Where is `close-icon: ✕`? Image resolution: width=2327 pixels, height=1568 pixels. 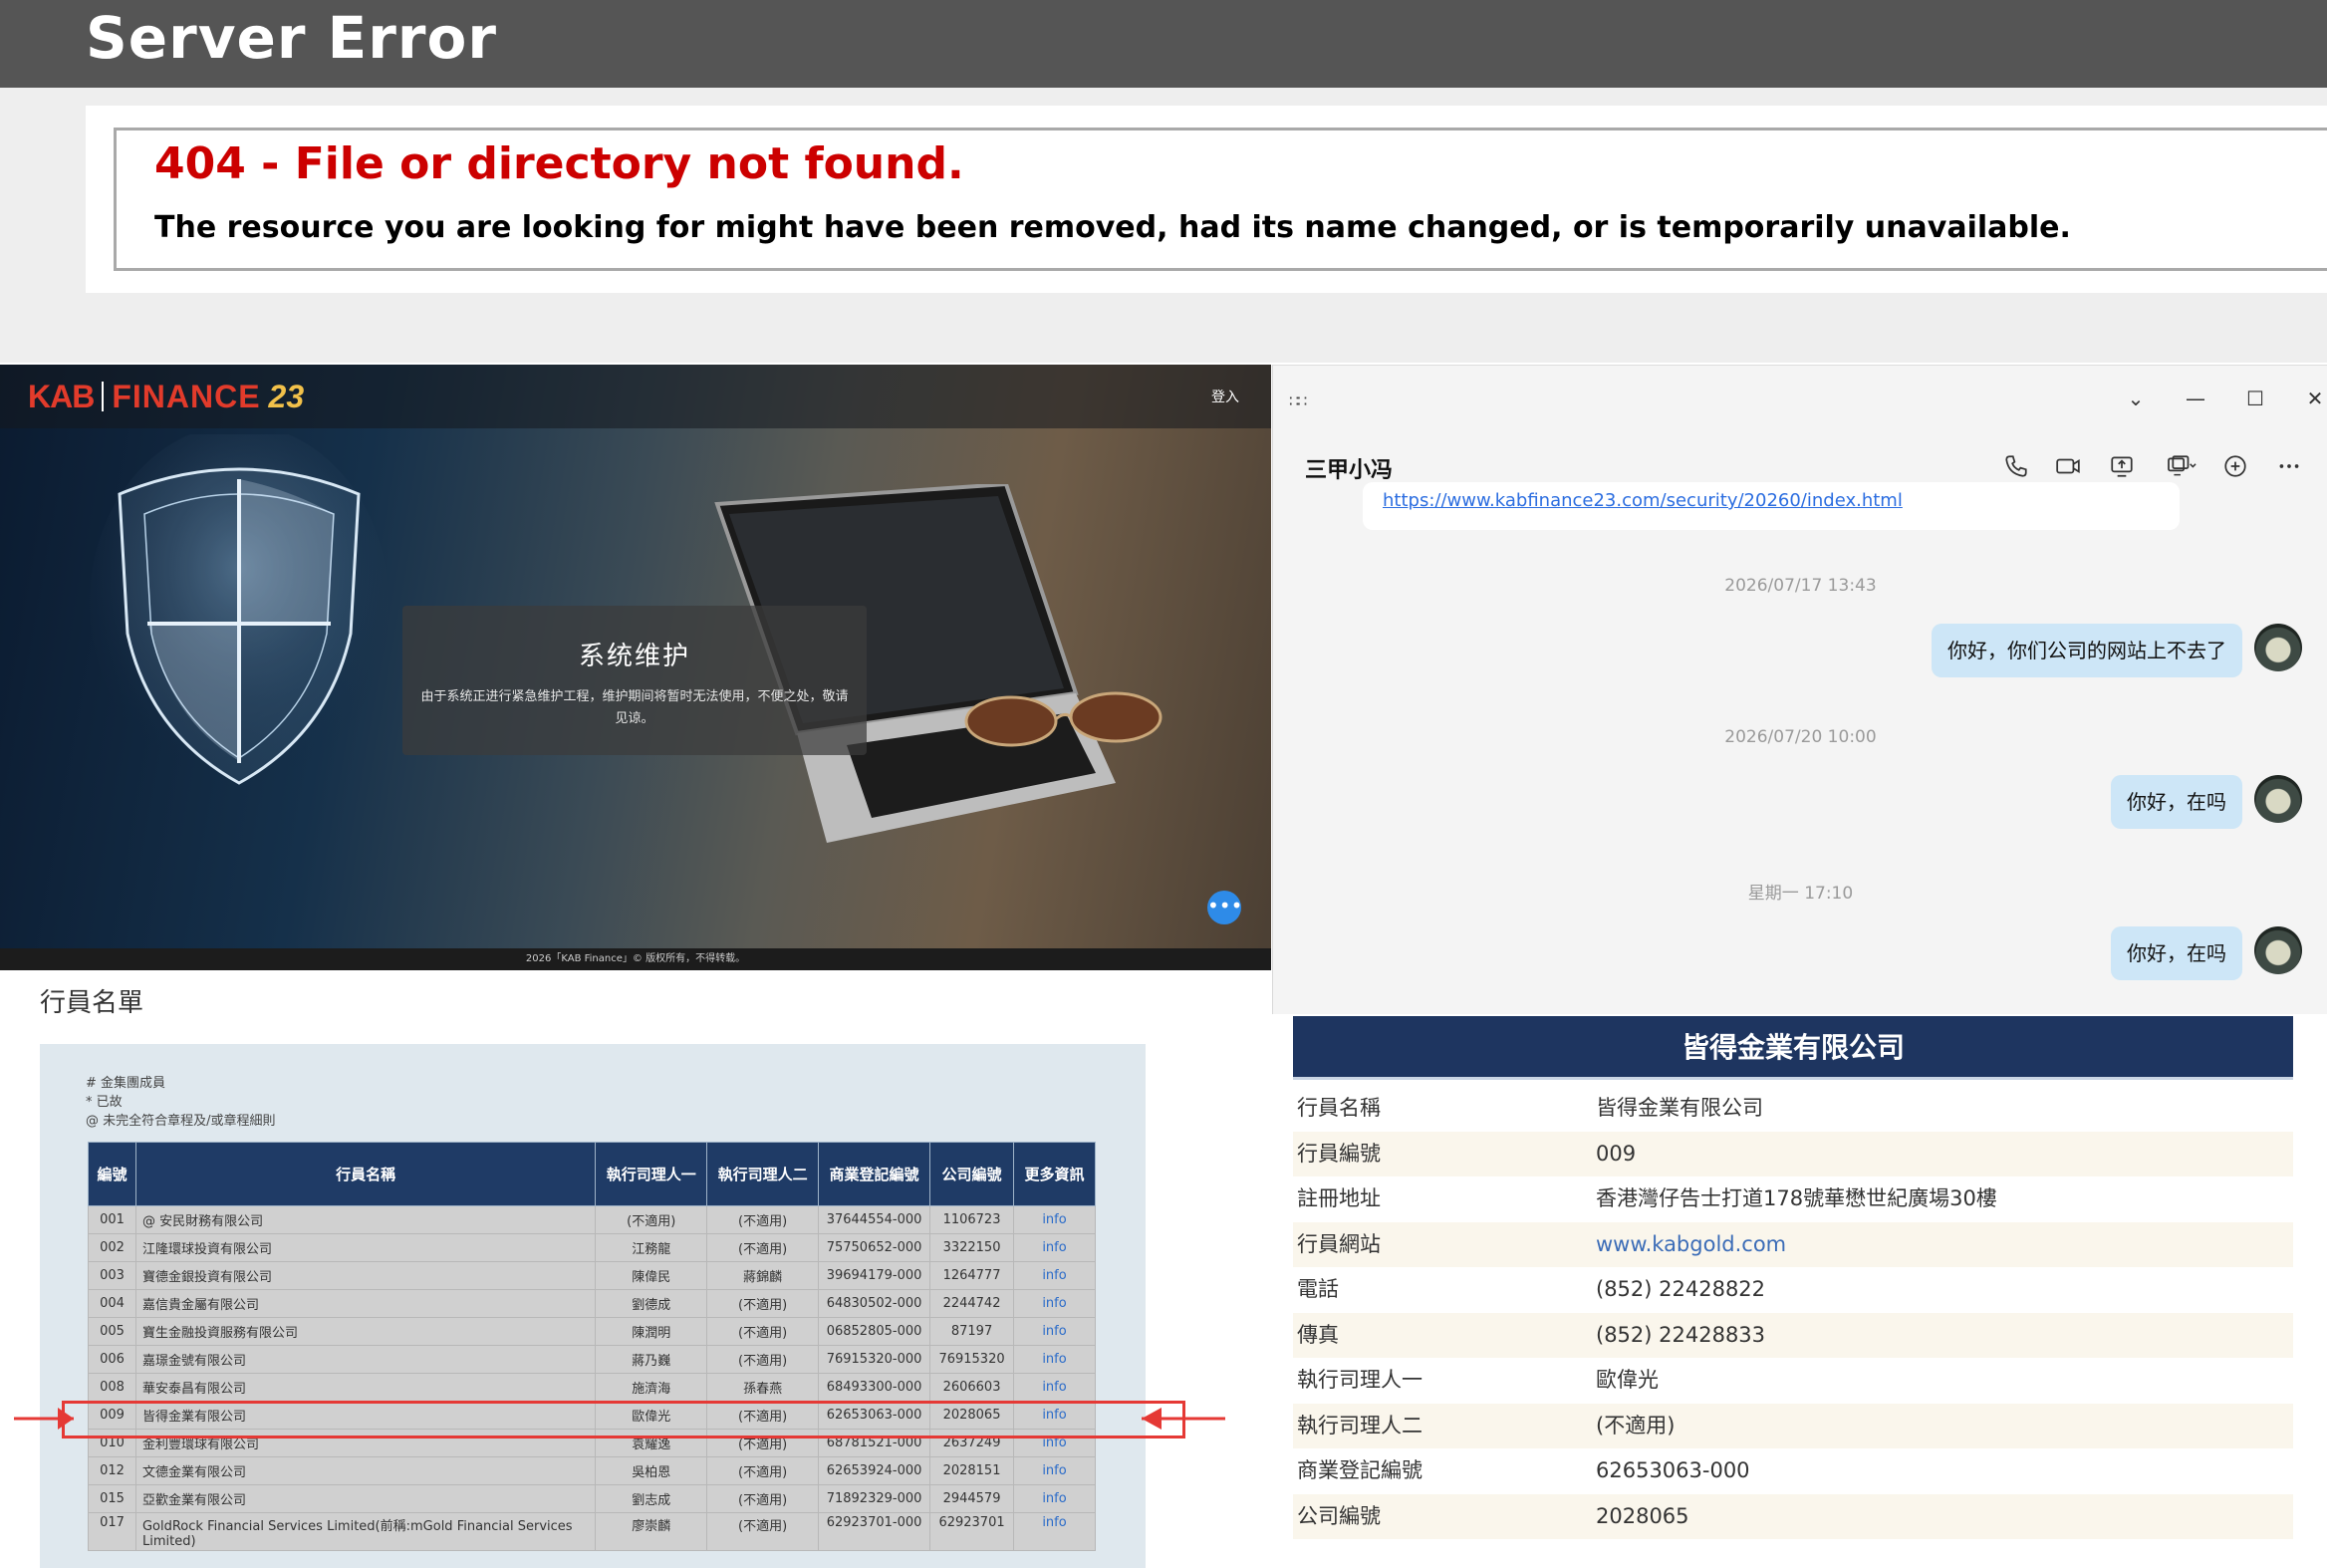 close-icon: ✕ is located at coordinates (2313, 398).